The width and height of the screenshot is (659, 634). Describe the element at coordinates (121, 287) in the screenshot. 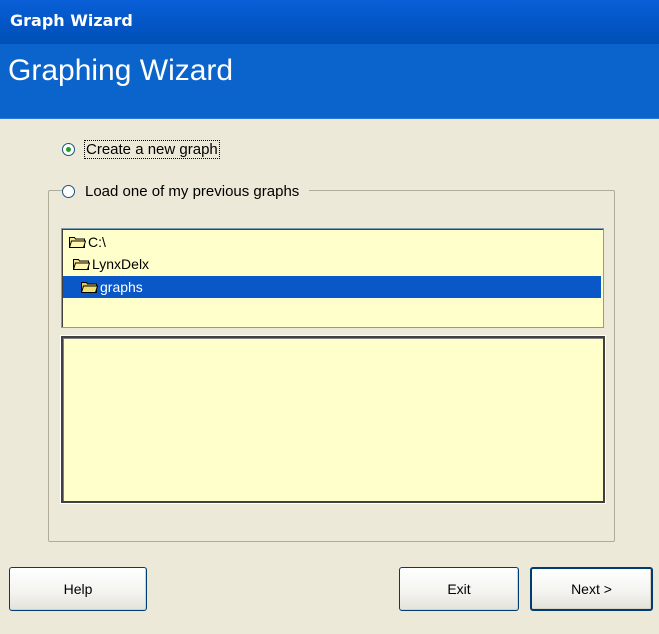

I see `tree-item-label: graphs` at that location.